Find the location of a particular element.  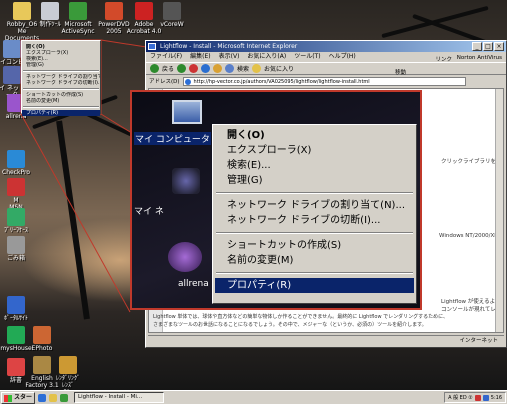

desktop-icon-vcore: vCoreW is located at coordinates (172, 15).